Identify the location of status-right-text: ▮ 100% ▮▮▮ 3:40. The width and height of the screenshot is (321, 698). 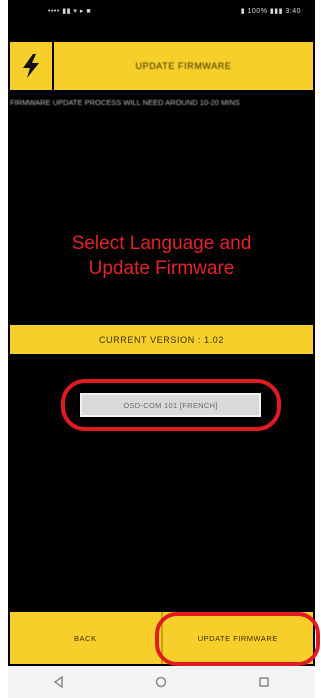
(270, 11).